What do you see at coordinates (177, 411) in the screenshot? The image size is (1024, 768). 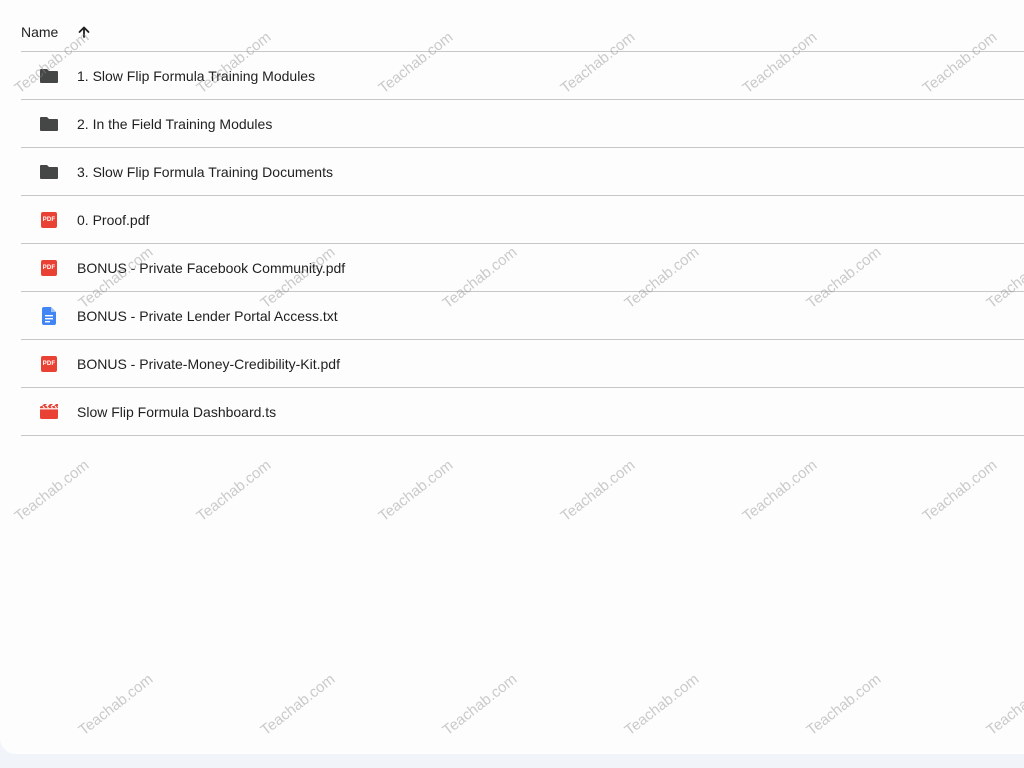 I see `file-name: Slow Flip Formula Dashboard.ts` at bounding box center [177, 411].